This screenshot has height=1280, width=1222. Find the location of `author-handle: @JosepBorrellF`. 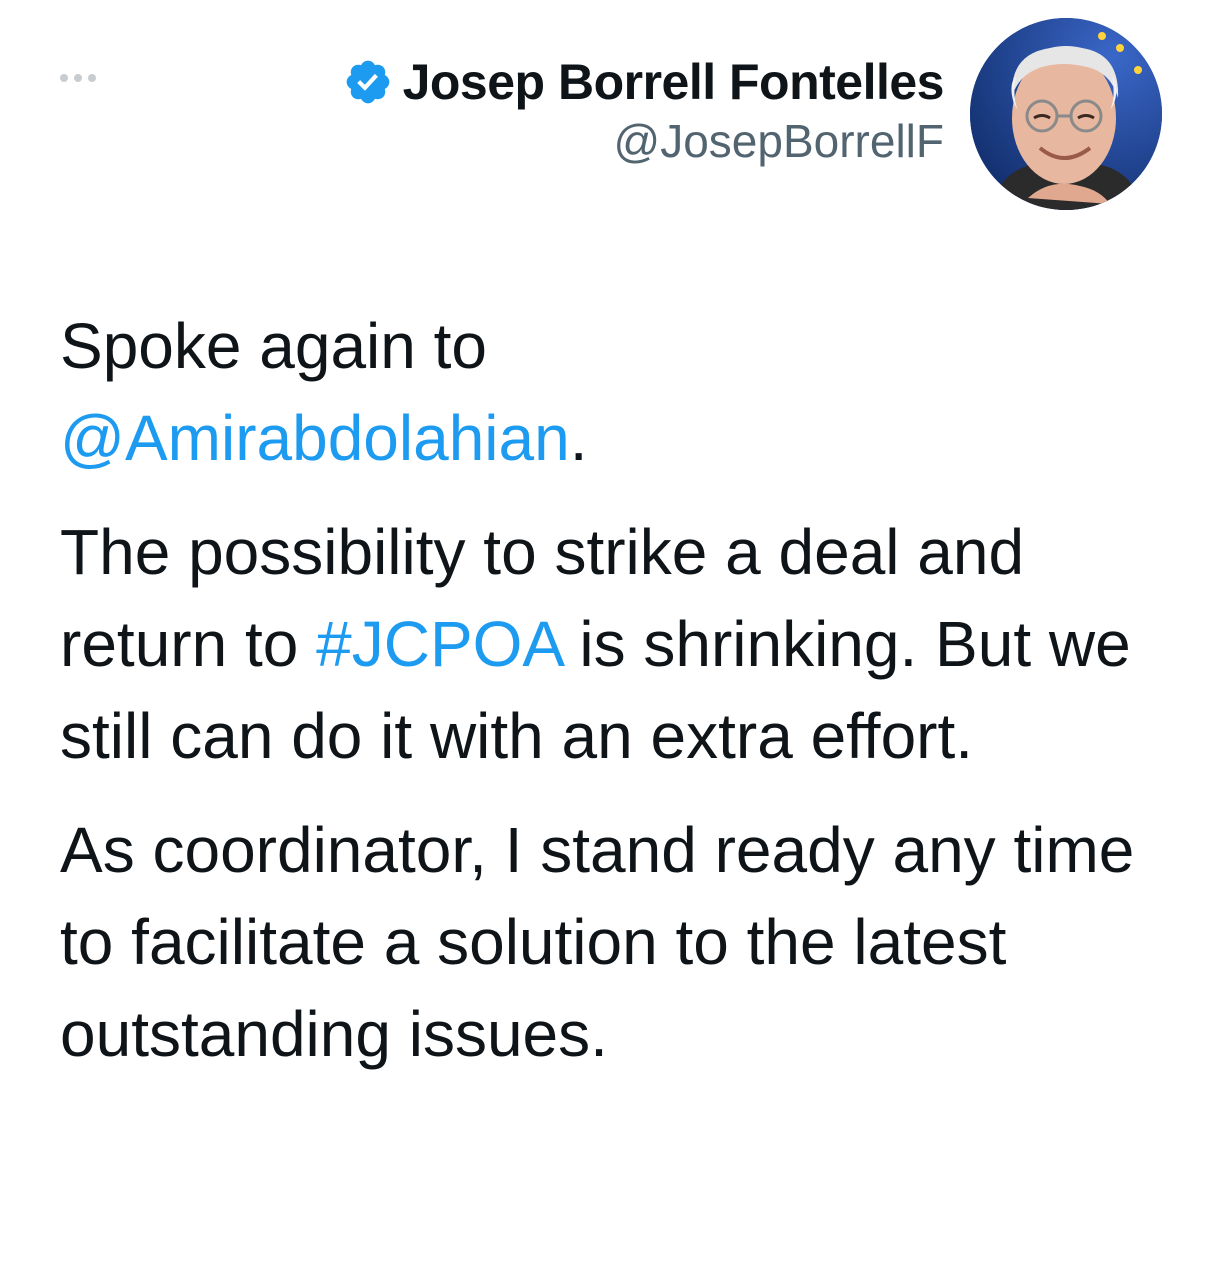

author-handle: @JosepBorrellF is located at coordinates (643, 141).